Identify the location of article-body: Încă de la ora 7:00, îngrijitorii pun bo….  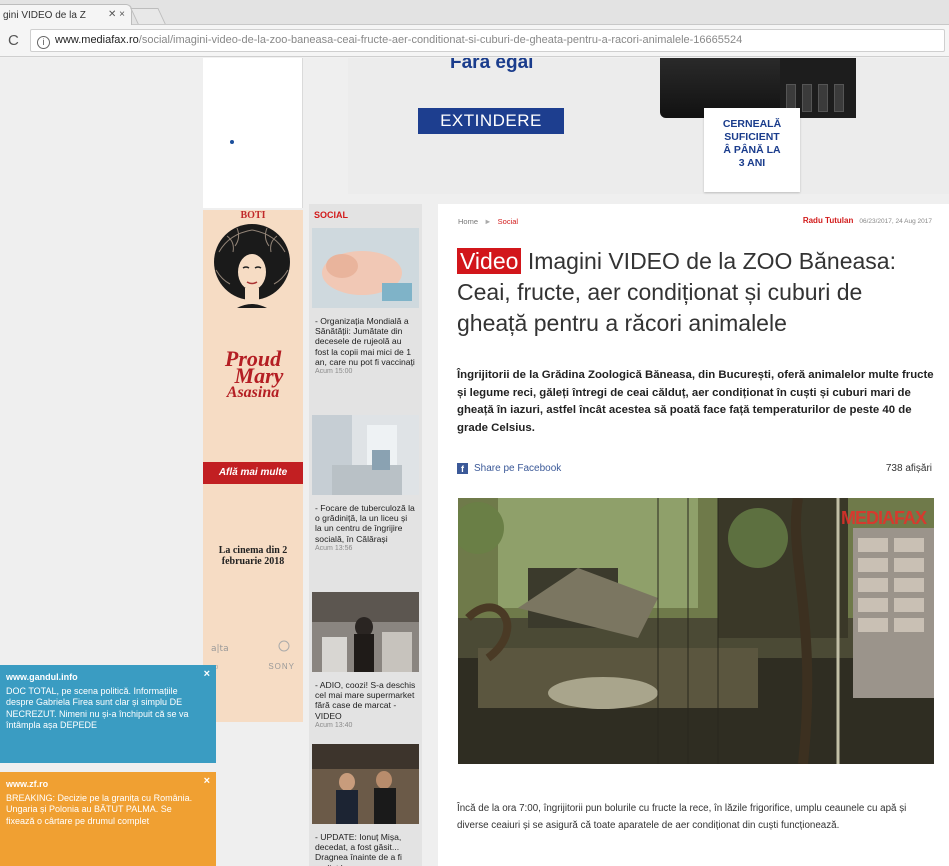
(682, 817).